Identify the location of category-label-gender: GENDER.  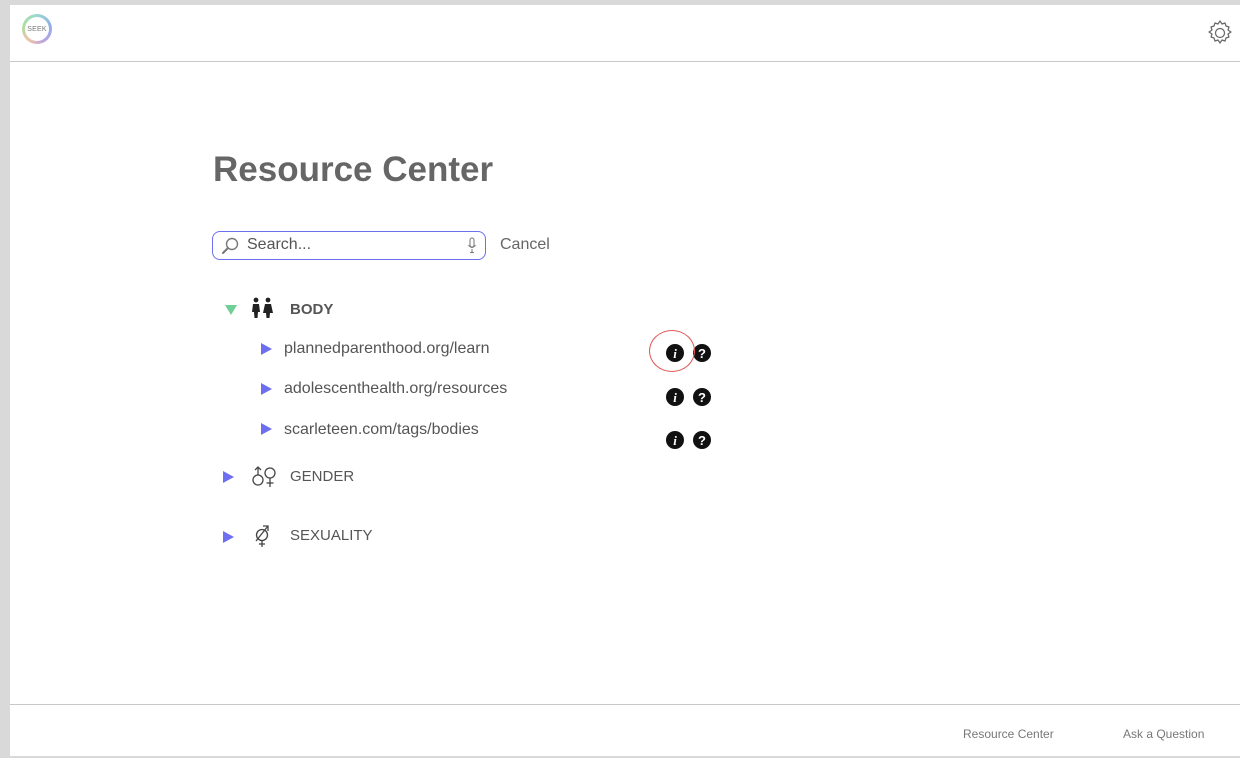
(322, 476).